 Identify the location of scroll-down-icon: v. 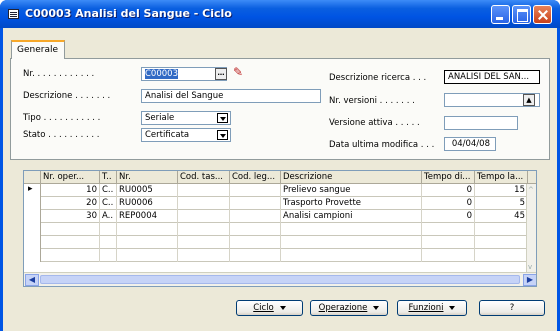
(530, 267).